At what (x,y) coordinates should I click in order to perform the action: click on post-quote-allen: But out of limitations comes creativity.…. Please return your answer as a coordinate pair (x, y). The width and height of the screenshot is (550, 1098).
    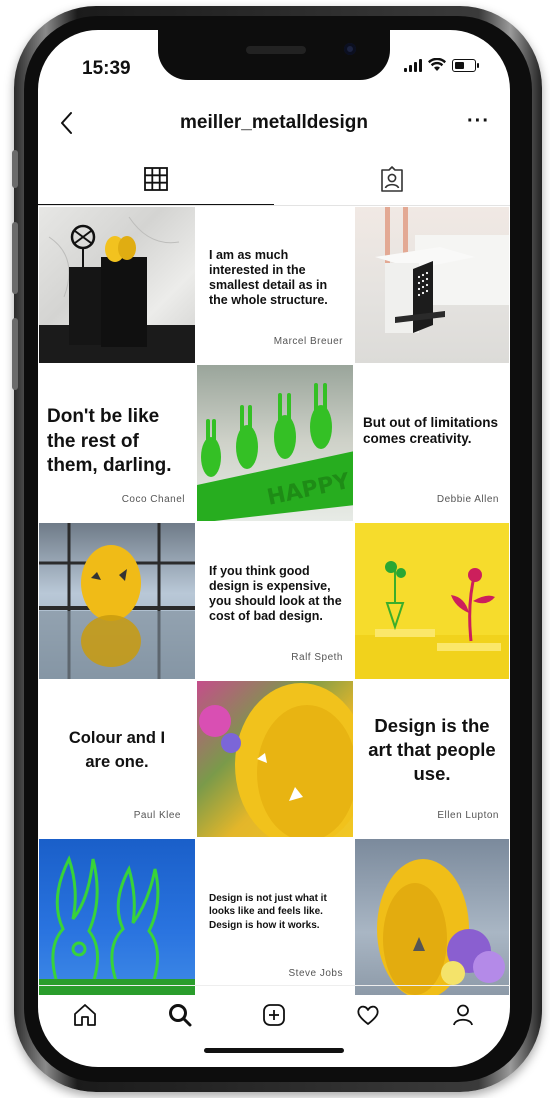
    Looking at the image, I should click on (432, 443).